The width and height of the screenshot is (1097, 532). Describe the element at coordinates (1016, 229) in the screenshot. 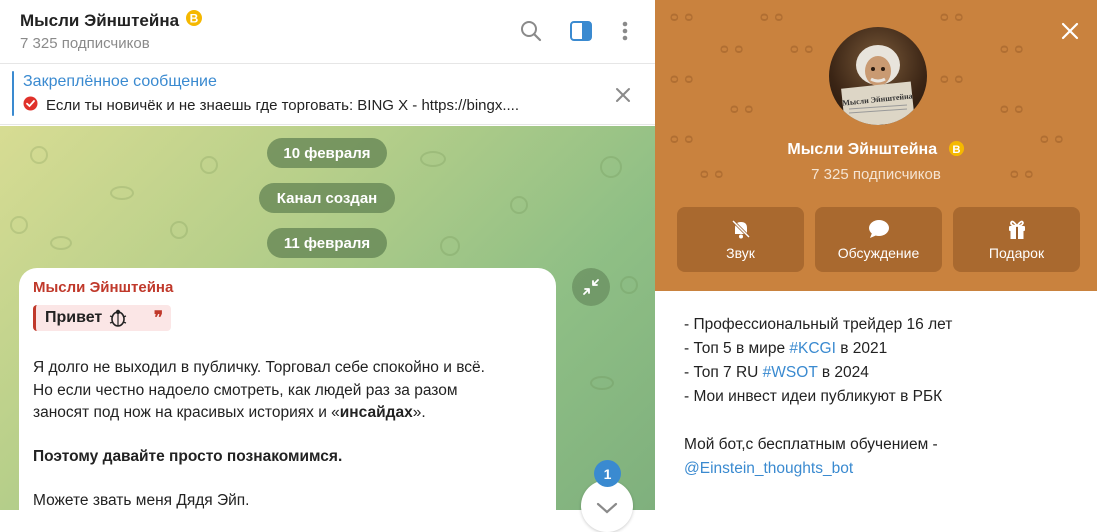

I see `gift-icon` at that location.